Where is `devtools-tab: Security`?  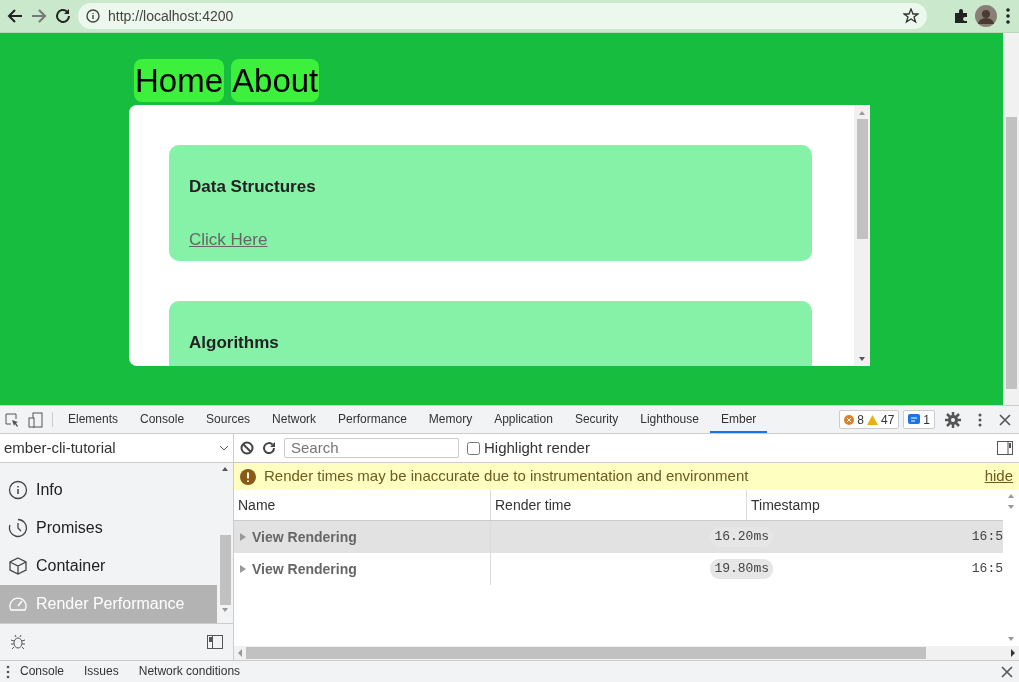
devtools-tab: Security is located at coordinates (596, 419).